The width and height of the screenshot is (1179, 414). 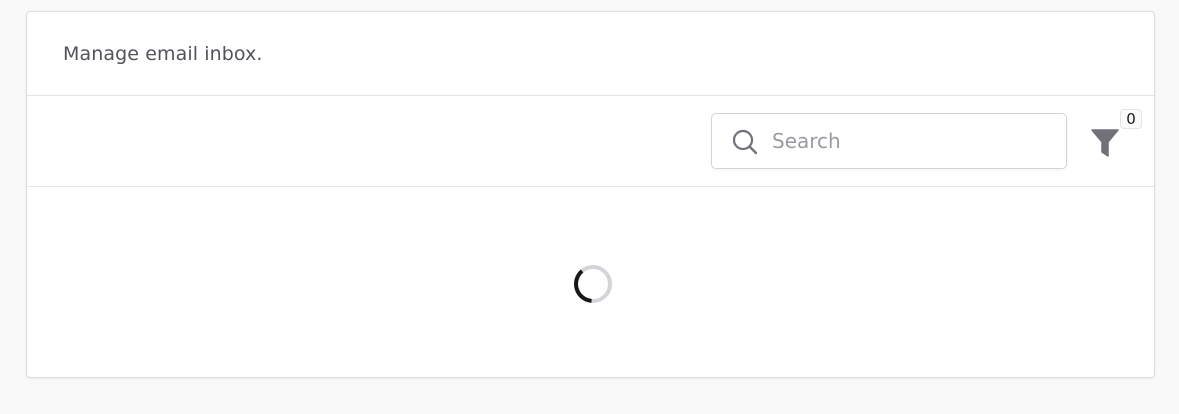 I want to click on search-input, so click(x=912, y=141).